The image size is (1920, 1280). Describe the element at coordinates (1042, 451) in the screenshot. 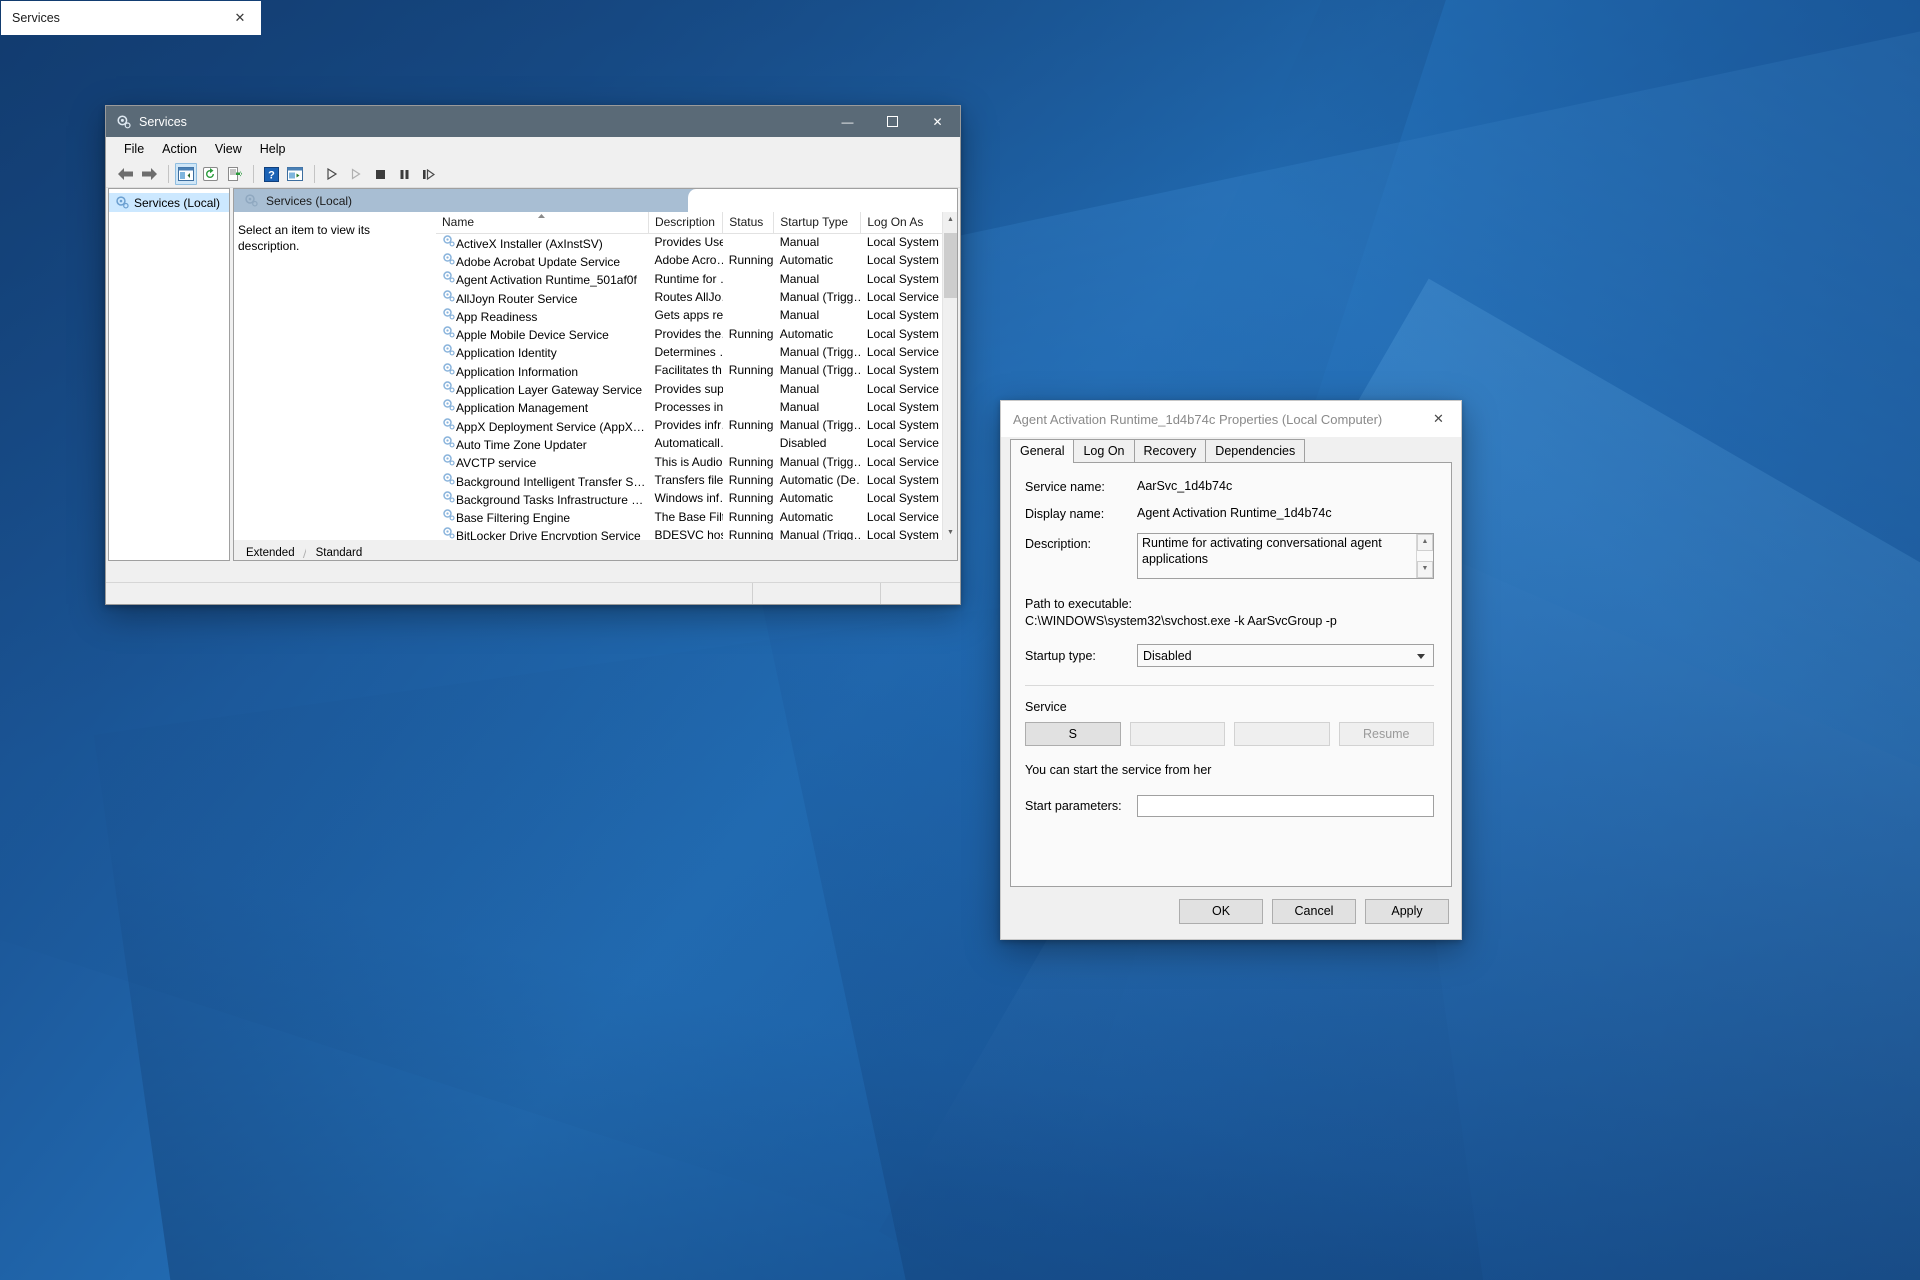

I see `tab-general: General` at that location.